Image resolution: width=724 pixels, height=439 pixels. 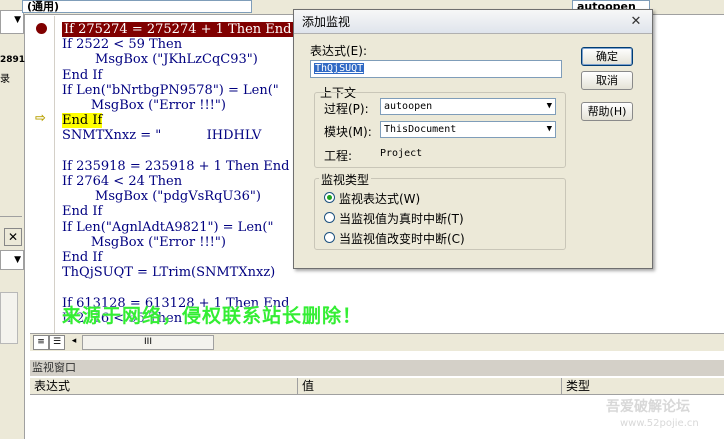 I want to click on code-line-text: MsgBox ("pdgVsRqU36"), so click(x=161, y=197).